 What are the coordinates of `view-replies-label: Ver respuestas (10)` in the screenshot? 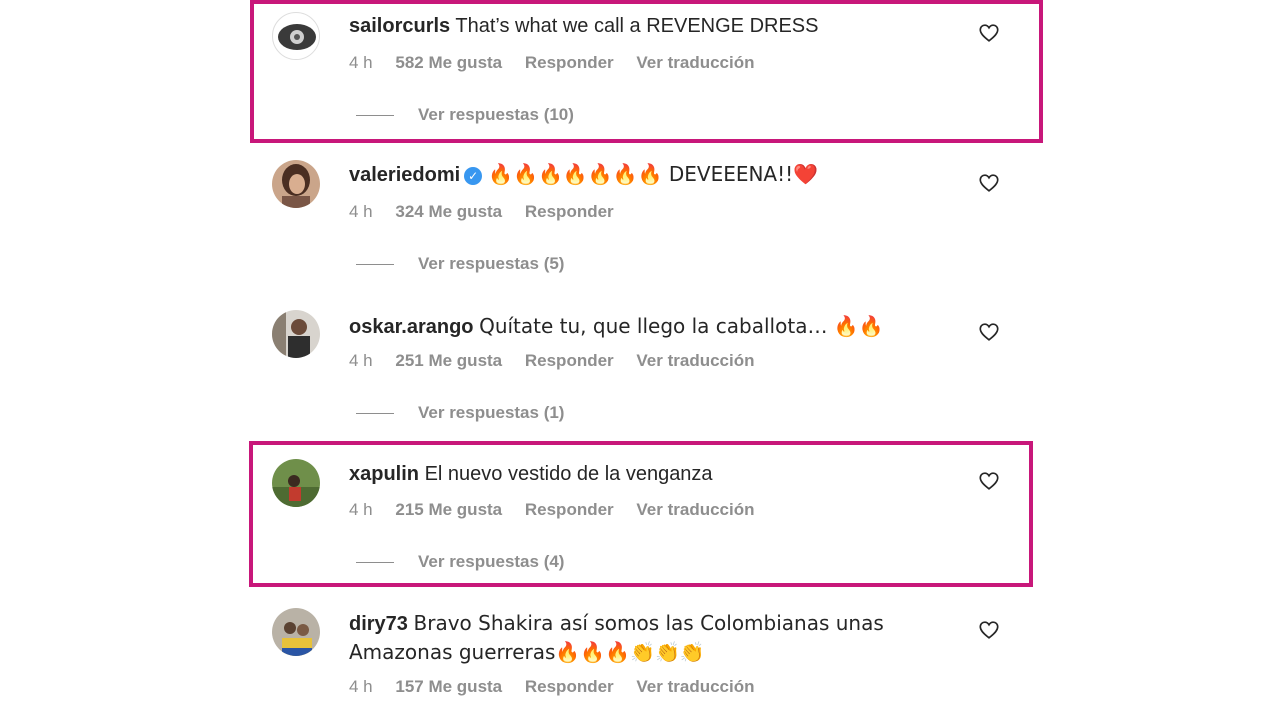 It's located at (496, 114).